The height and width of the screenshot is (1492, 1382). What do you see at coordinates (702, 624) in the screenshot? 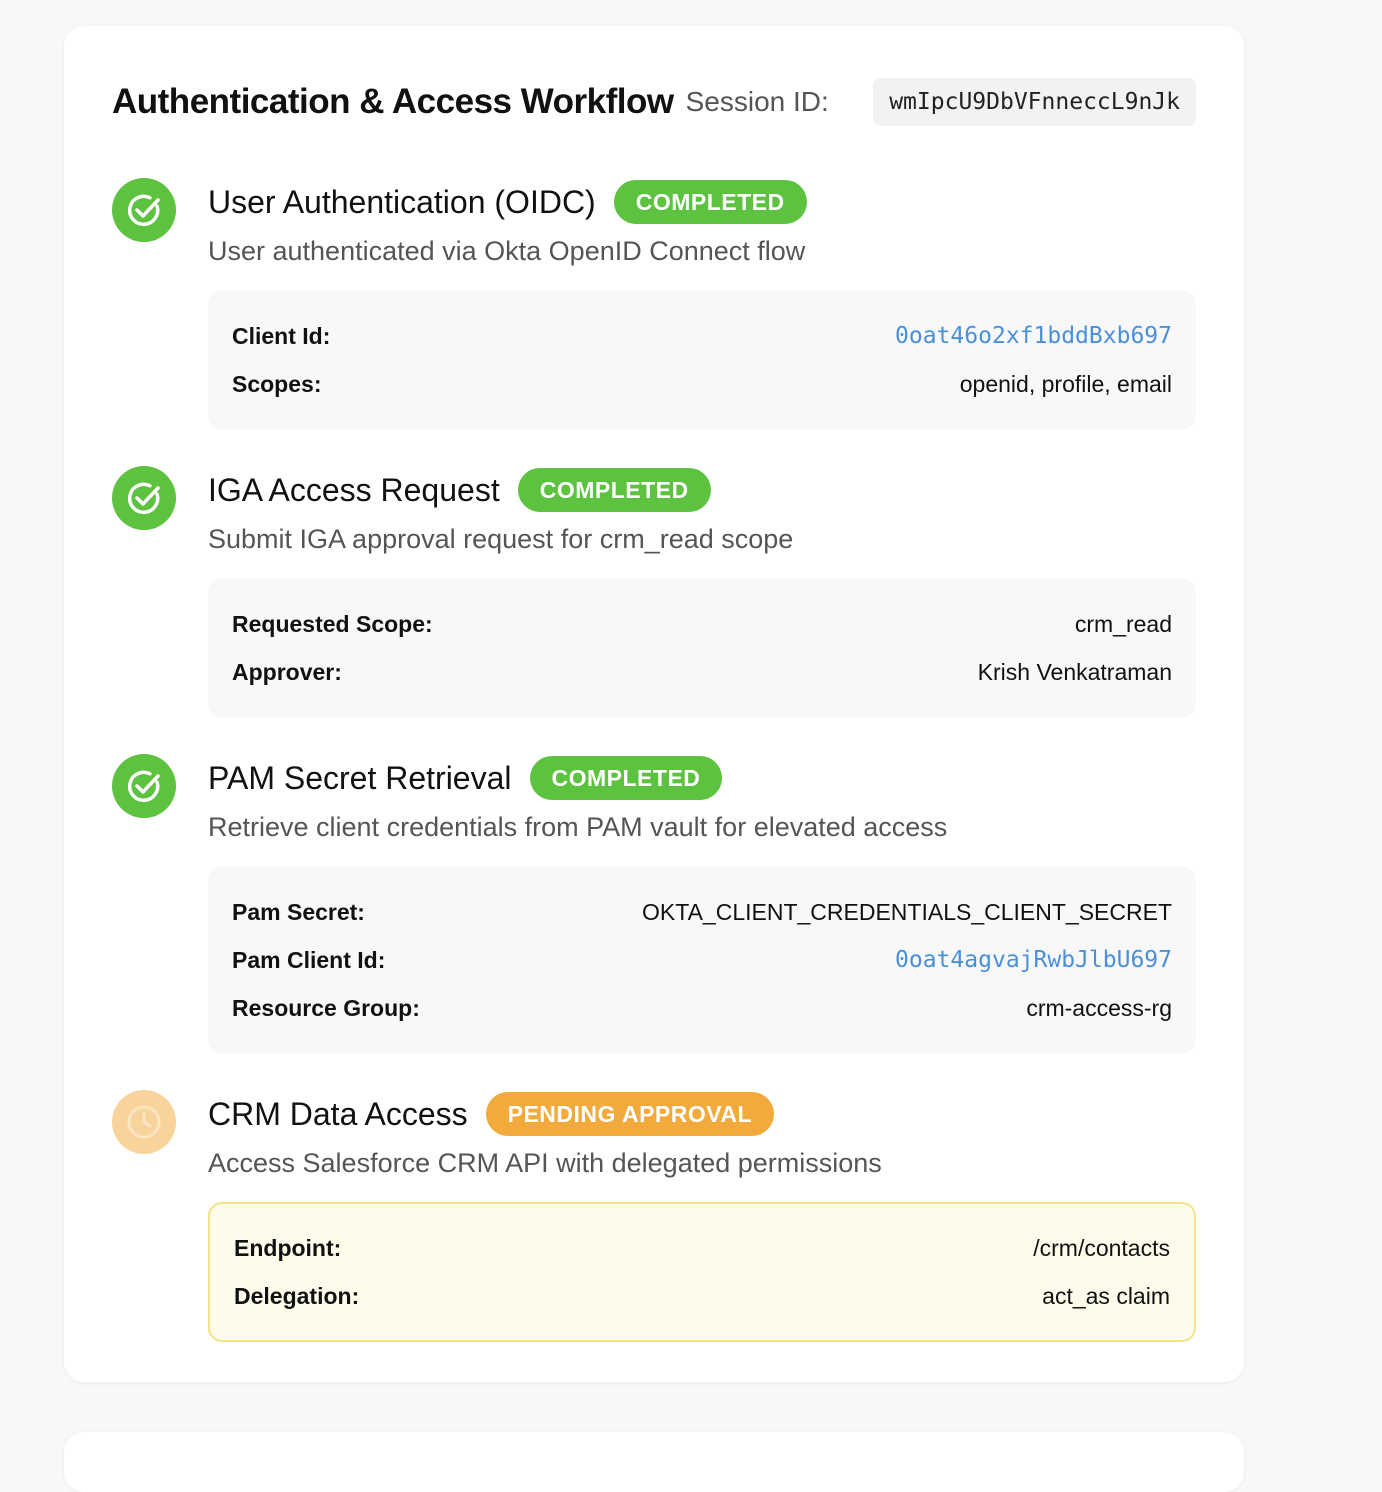
I see `detail-row-requested-scope: Requested Scope: crm_read` at bounding box center [702, 624].